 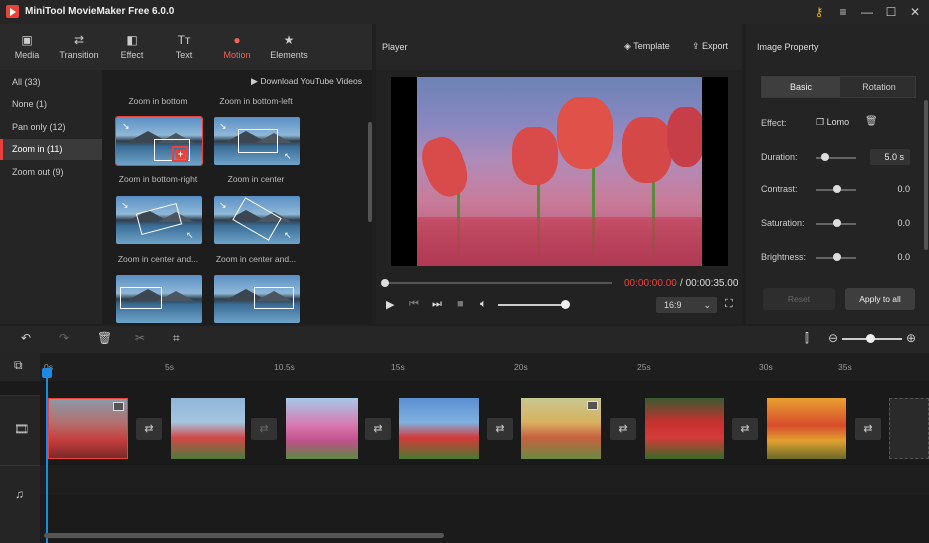 I want to click on motion-thumb-zoom-in-bottom-right: ↘, so click(x=159, y=141).